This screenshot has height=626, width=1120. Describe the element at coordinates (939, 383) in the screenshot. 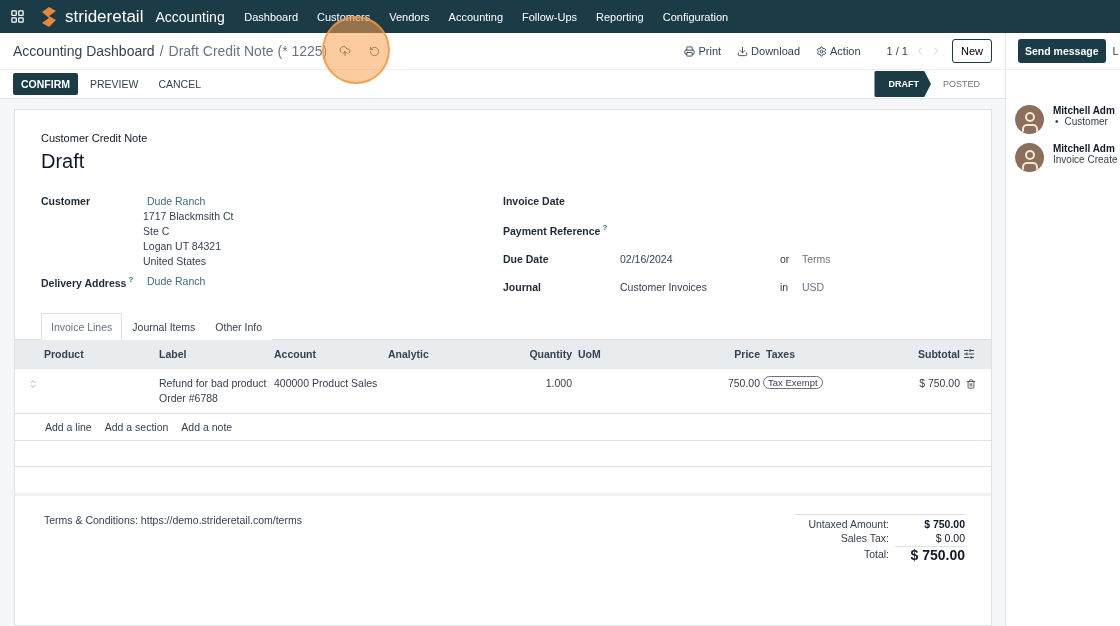

I see `table-cell-text: $ 750.00` at that location.